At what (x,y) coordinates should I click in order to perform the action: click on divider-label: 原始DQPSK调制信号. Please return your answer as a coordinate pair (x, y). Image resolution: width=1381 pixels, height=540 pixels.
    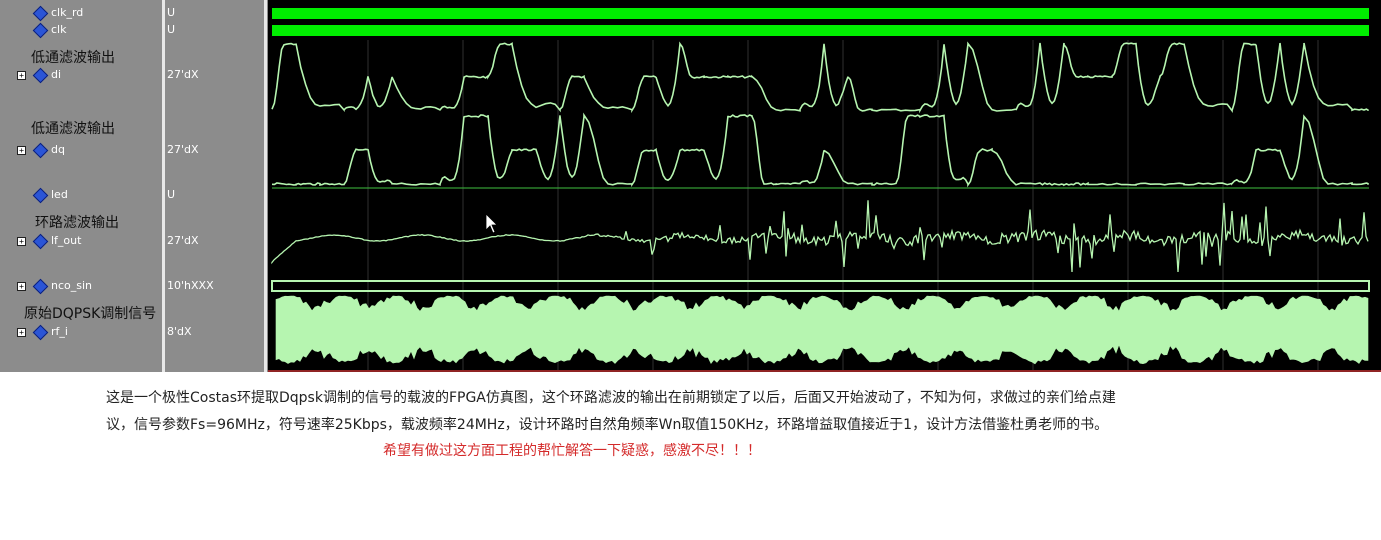
    Looking at the image, I should click on (90, 314).